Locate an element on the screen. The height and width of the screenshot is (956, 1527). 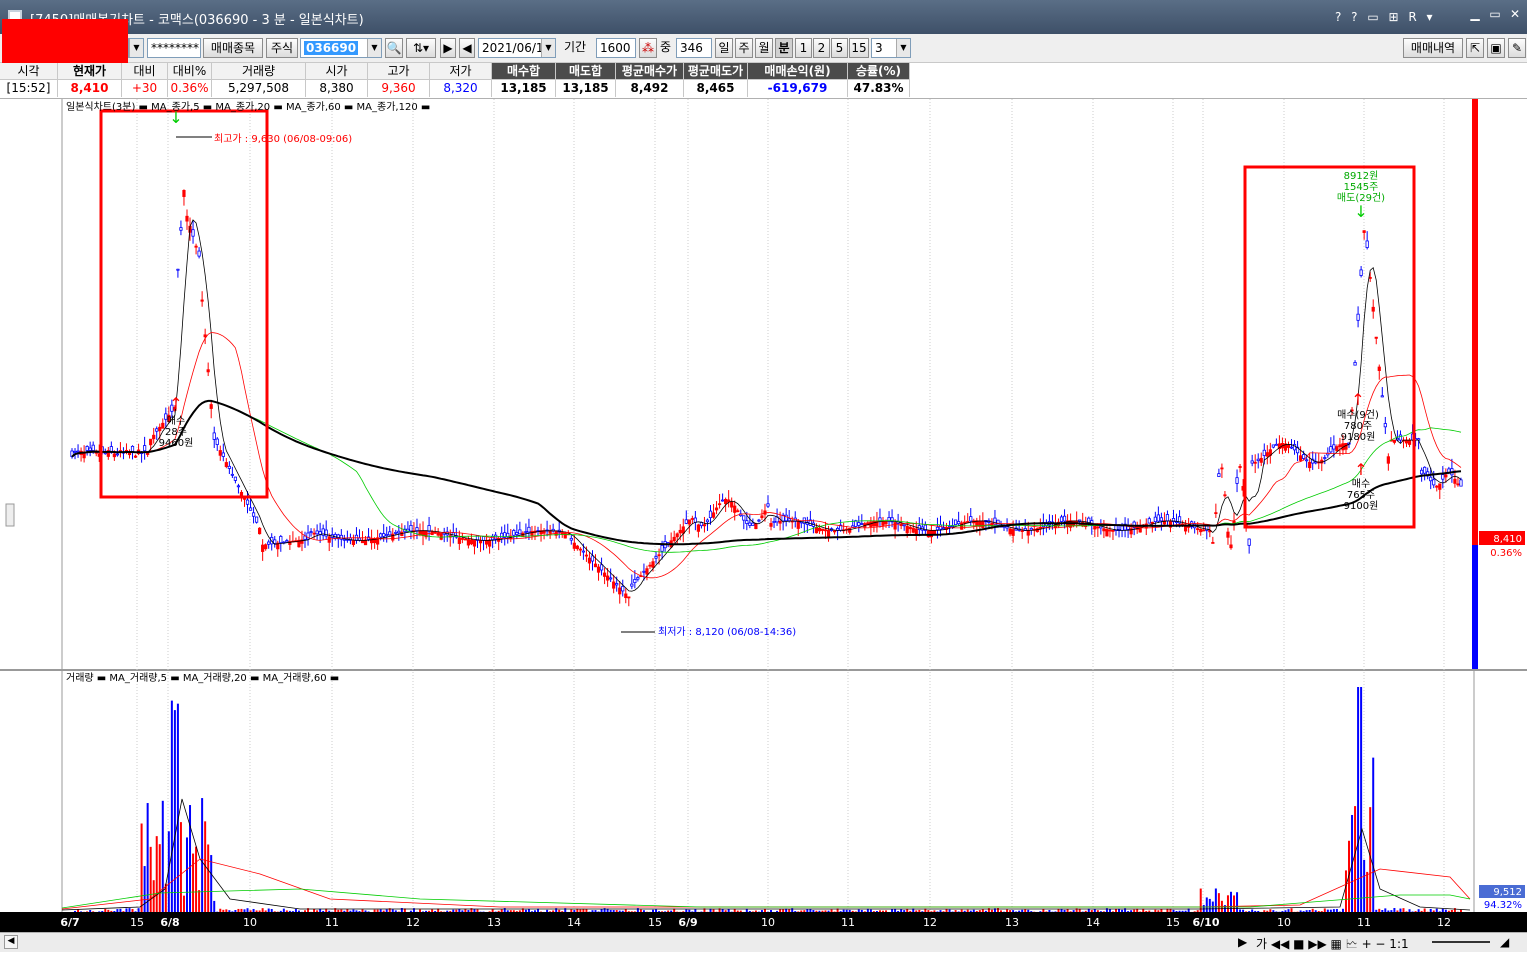
buy3-label-1: 765주 is located at coordinates (1361, 495).